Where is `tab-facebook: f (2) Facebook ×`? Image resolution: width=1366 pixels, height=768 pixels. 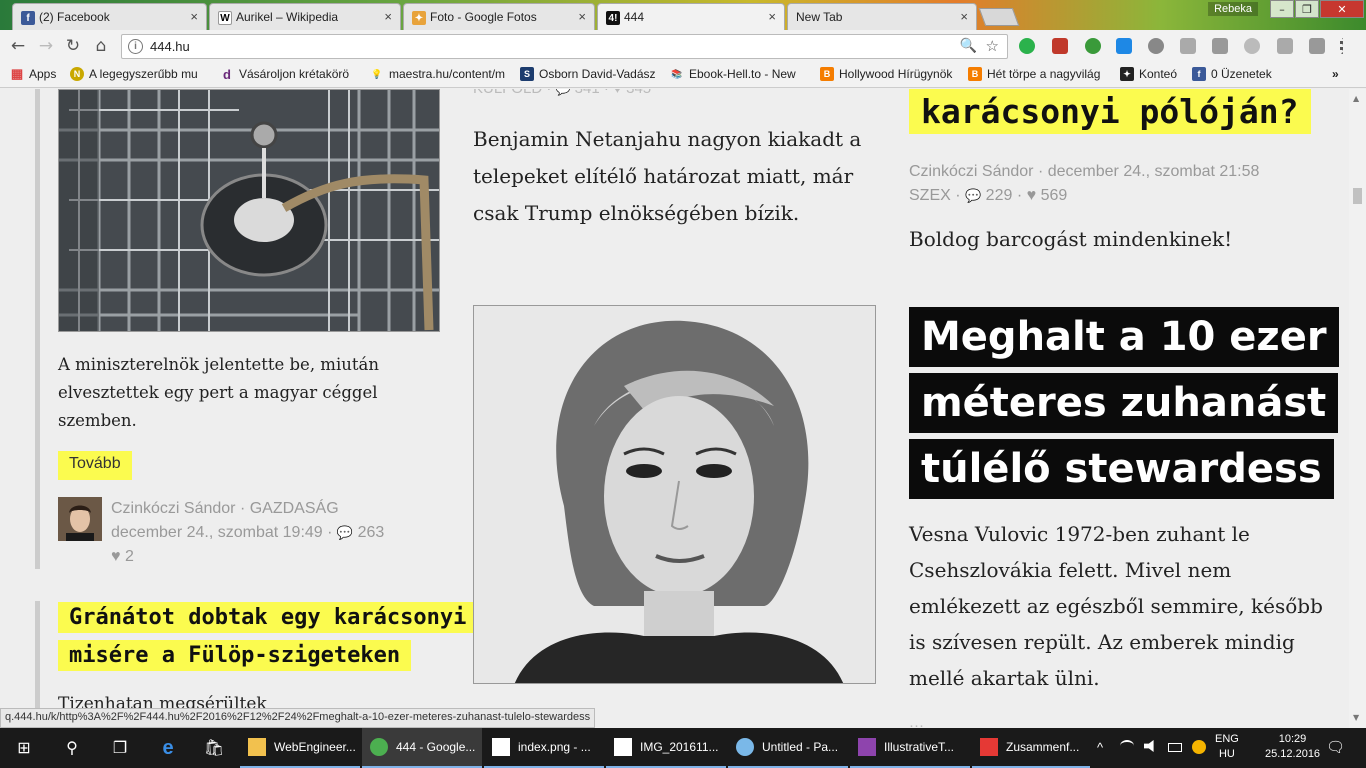
tab-facebook: f (2) Facebook × is located at coordinates (109, 16).